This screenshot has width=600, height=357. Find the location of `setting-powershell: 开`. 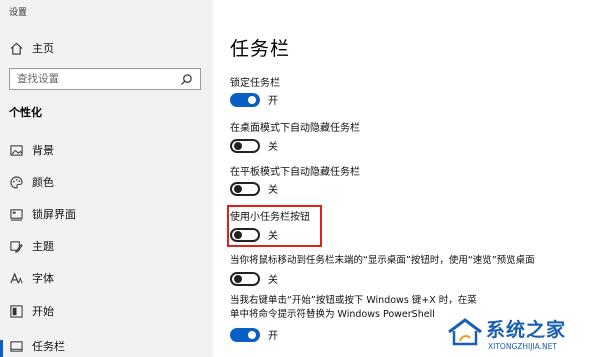

setting-powershell: 开 is located at coordinates (254, 334).